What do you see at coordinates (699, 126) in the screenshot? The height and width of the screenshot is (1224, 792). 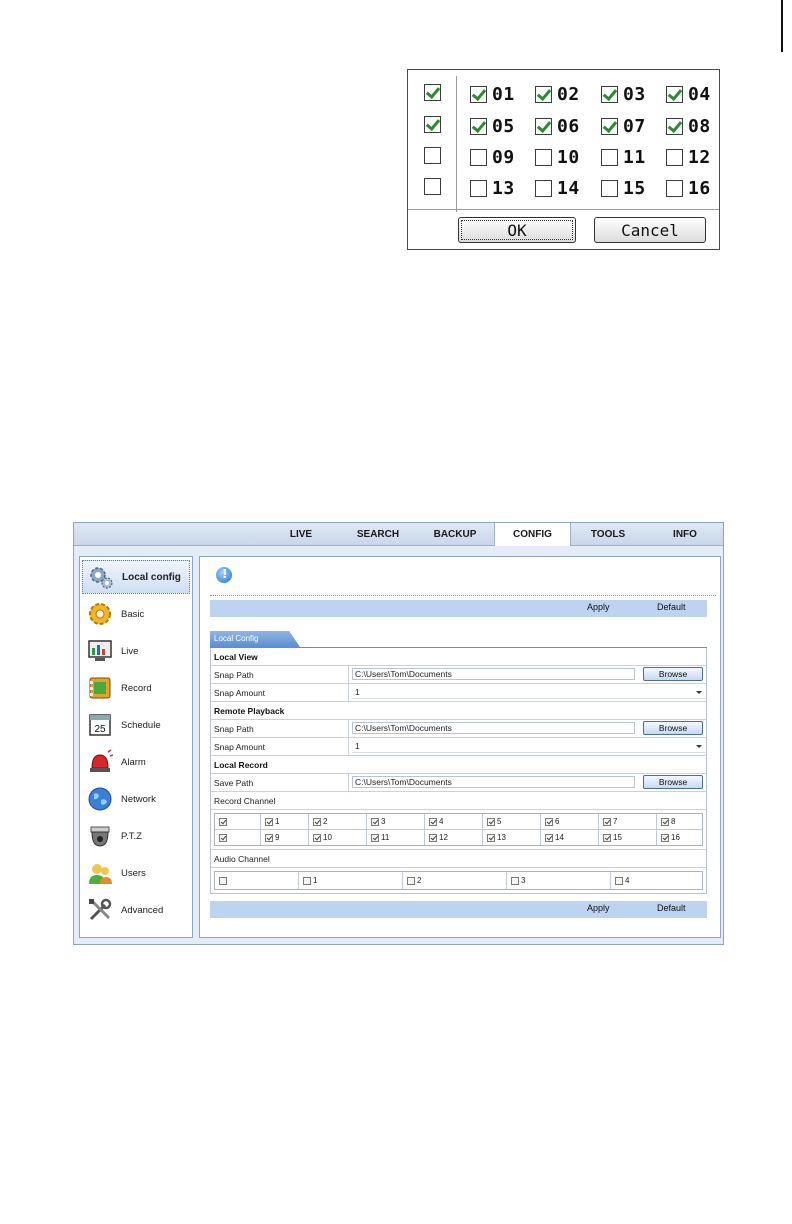 I see `channel-number: 08` at bounding box center [699, 126].